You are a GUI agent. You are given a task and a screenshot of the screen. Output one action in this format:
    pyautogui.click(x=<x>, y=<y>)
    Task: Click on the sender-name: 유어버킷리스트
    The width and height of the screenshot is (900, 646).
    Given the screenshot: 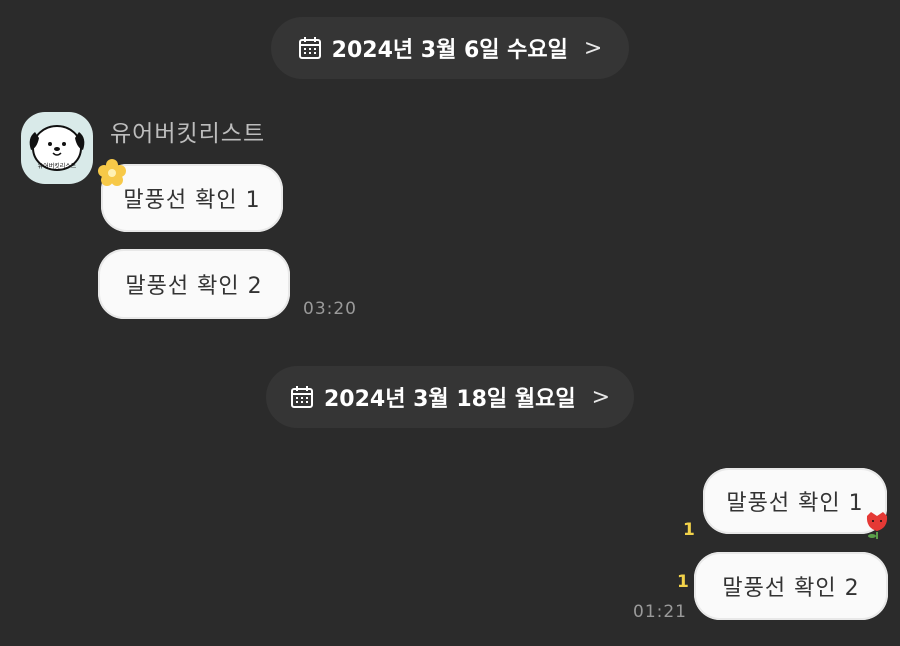 What is the action you would take?
    pyautogui.click(x=188, y=134)
    